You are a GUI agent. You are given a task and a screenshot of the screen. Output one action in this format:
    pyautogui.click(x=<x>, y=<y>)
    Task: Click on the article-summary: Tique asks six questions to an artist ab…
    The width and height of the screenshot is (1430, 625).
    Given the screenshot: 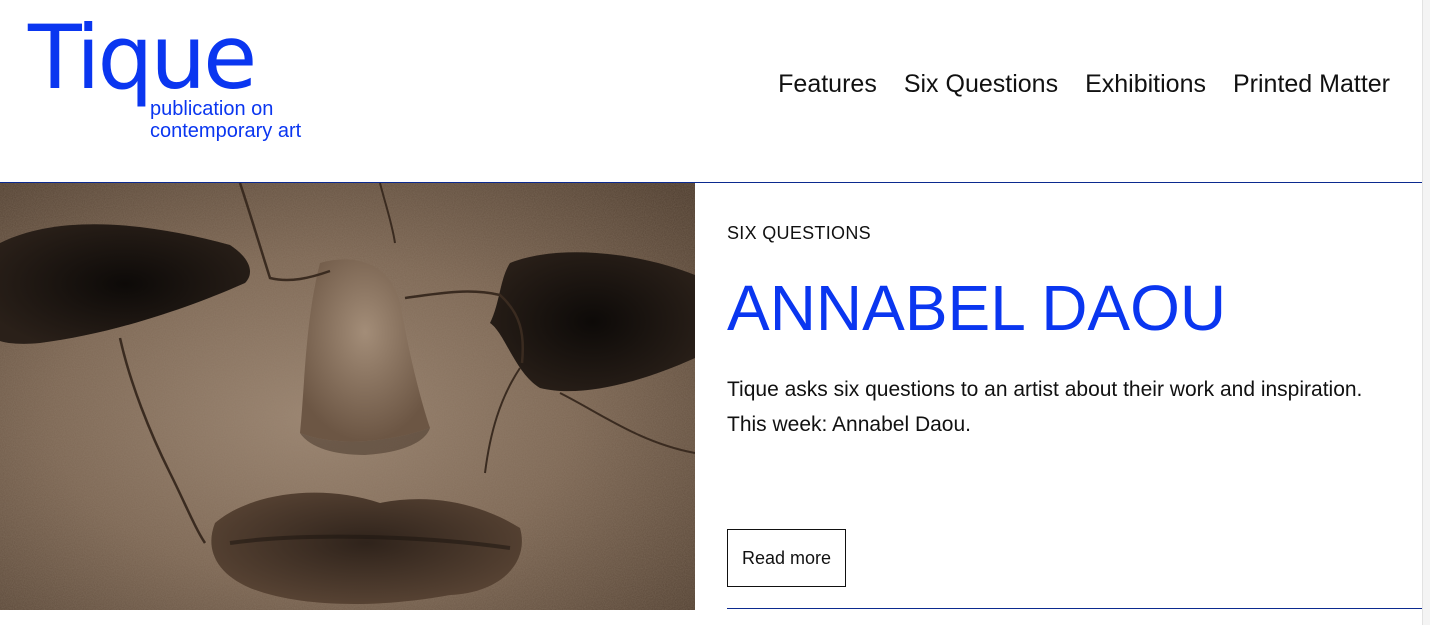 What is the action you would take?
    pyautogui.click(x=1047, y=407)
    